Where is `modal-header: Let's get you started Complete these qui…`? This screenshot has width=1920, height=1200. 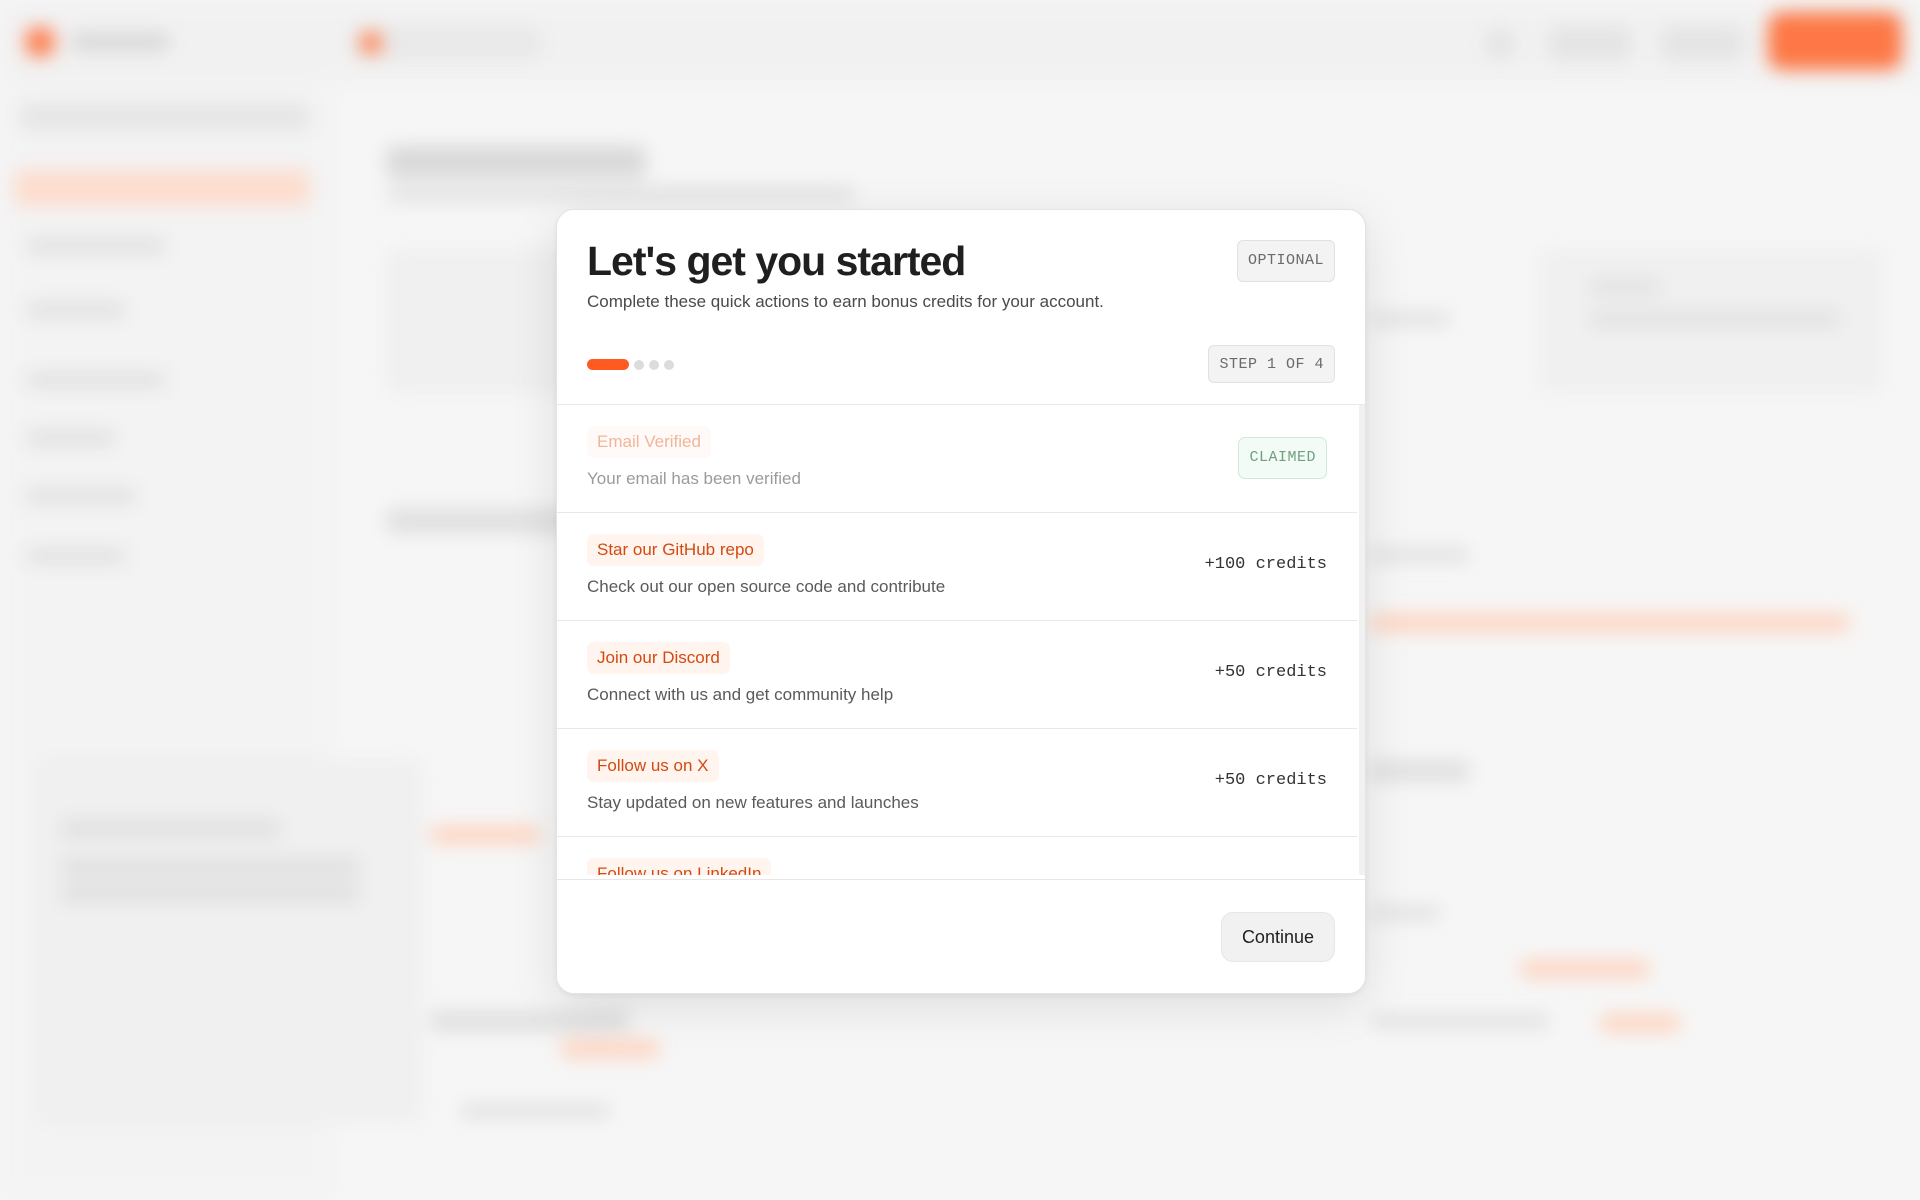 modal-header: Let's get you started Complete these qui… is located at coordinates (961, 307).